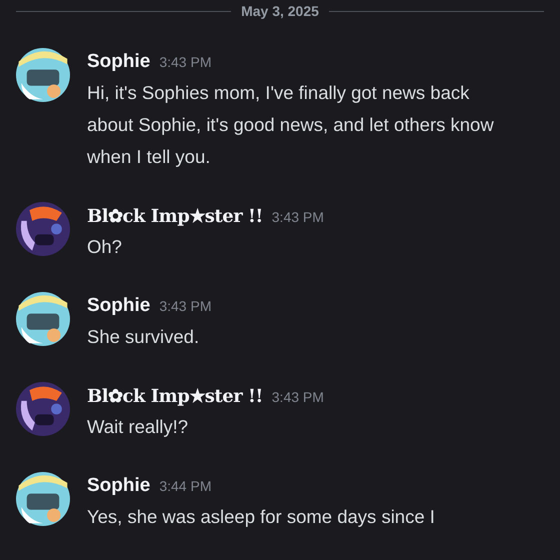 The height and width of the screenshot is (560, 560). What do you see at coordinates (261, 517) in the screenshot?
I see `message-text: Yes, she was asleep for some days since I` at bounding box center [261, 517].